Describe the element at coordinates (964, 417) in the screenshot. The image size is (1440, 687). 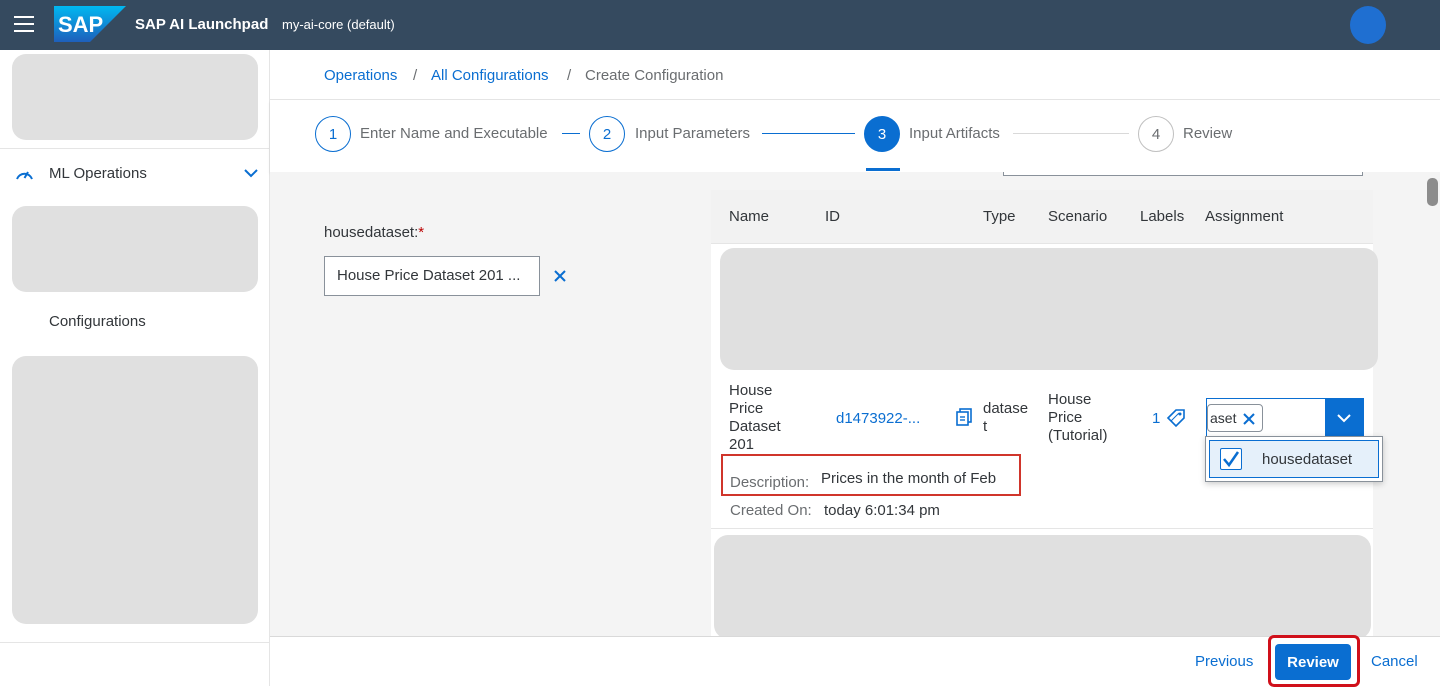
I see `copy-icon` at that location.